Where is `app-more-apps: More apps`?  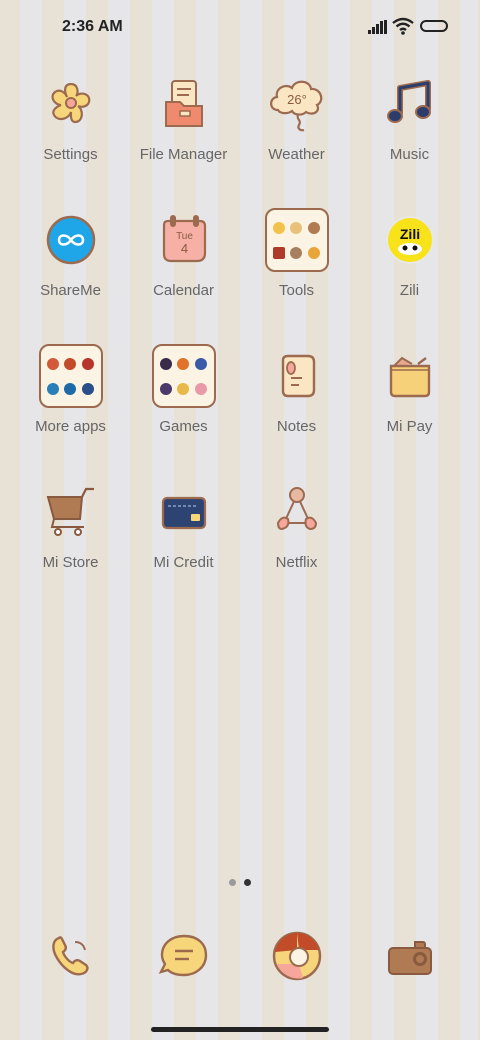
app-more-apps: More apps is located at coordinates (70, 387).